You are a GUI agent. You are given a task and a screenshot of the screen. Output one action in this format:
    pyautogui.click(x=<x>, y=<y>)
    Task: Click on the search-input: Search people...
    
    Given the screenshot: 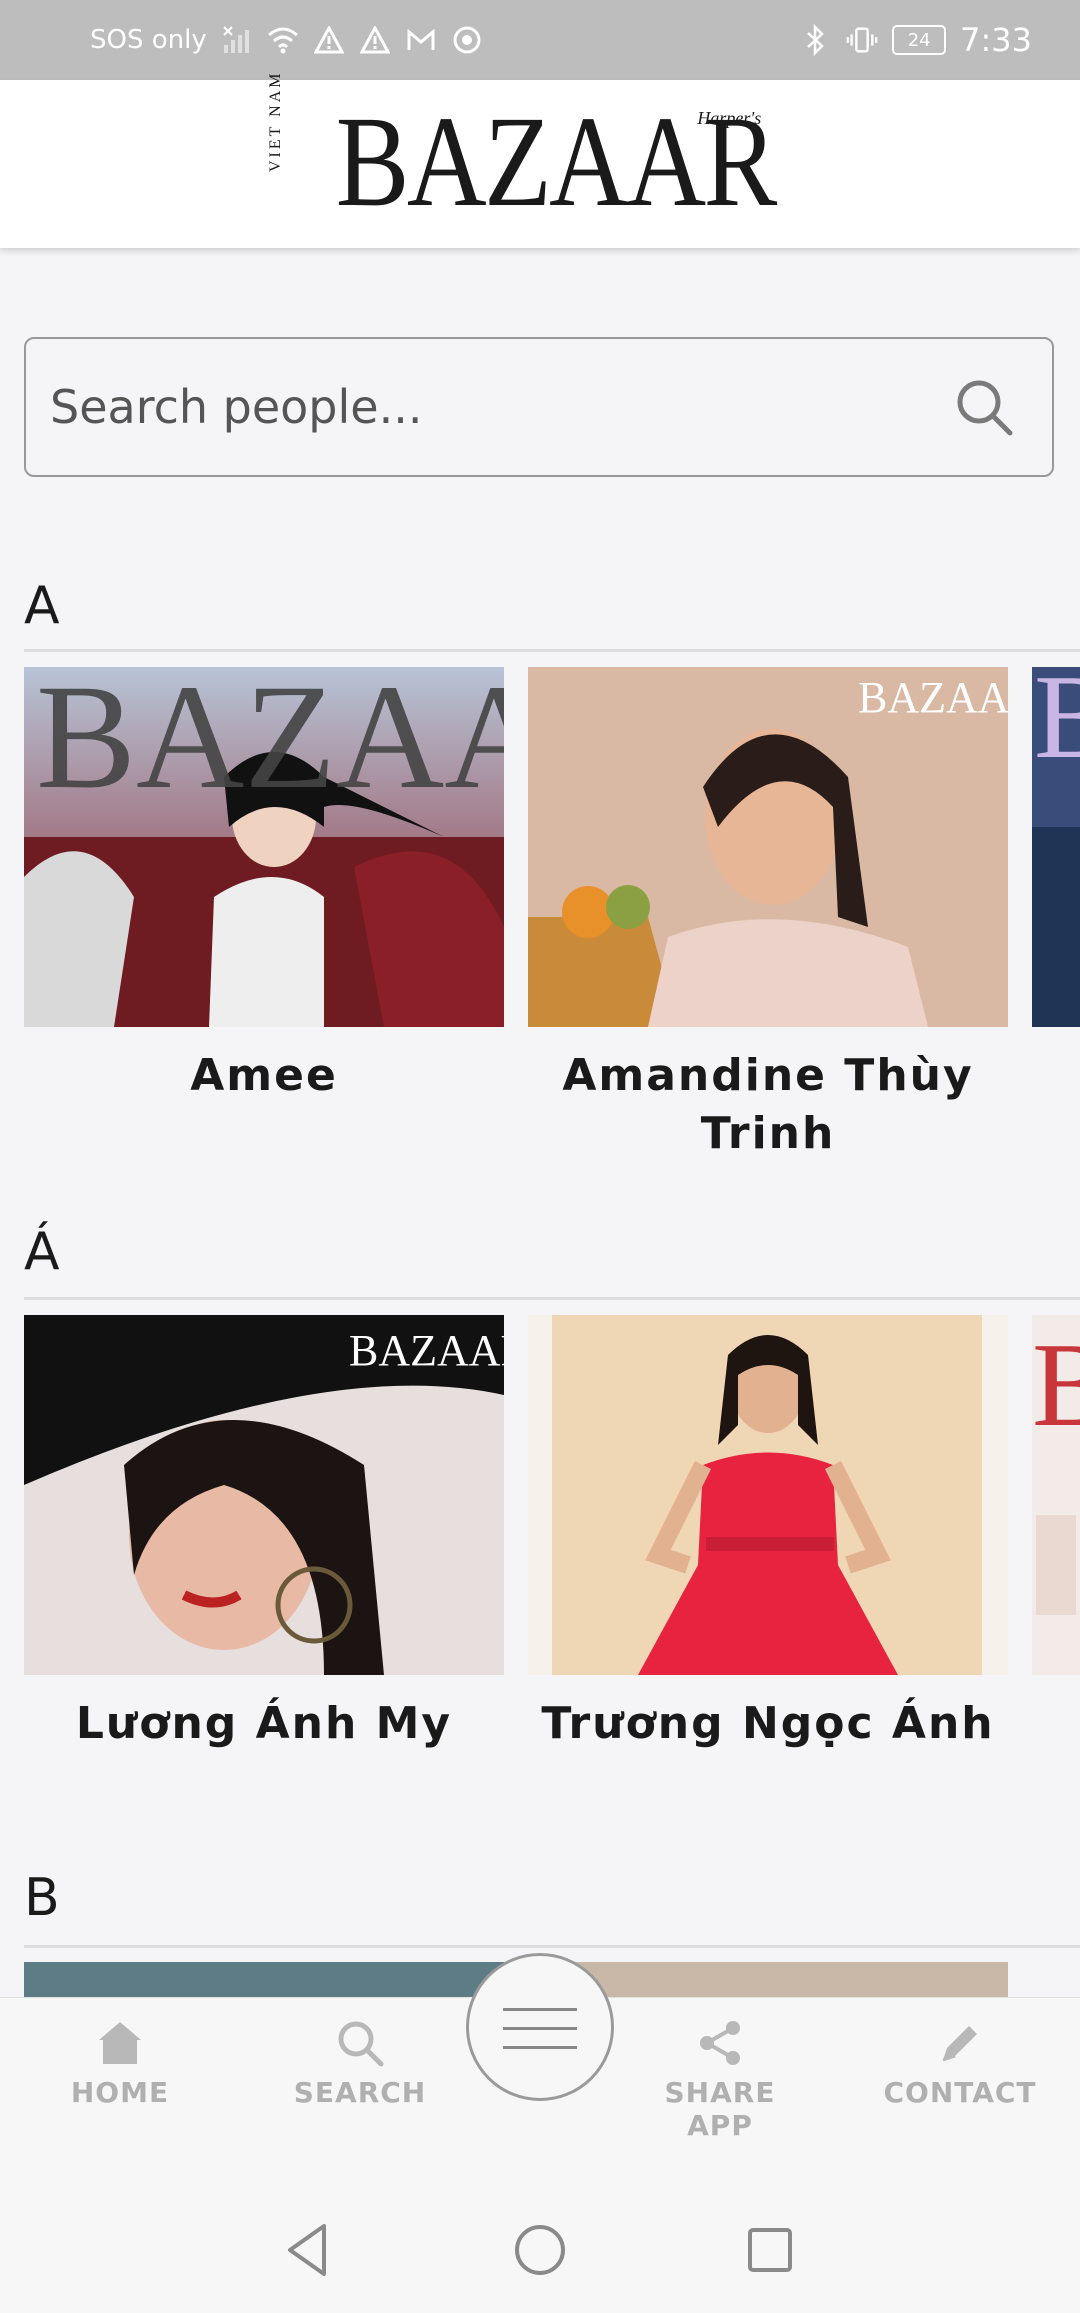 What is the action you would take?
    pyautogui.click(x=539, y=407)
    